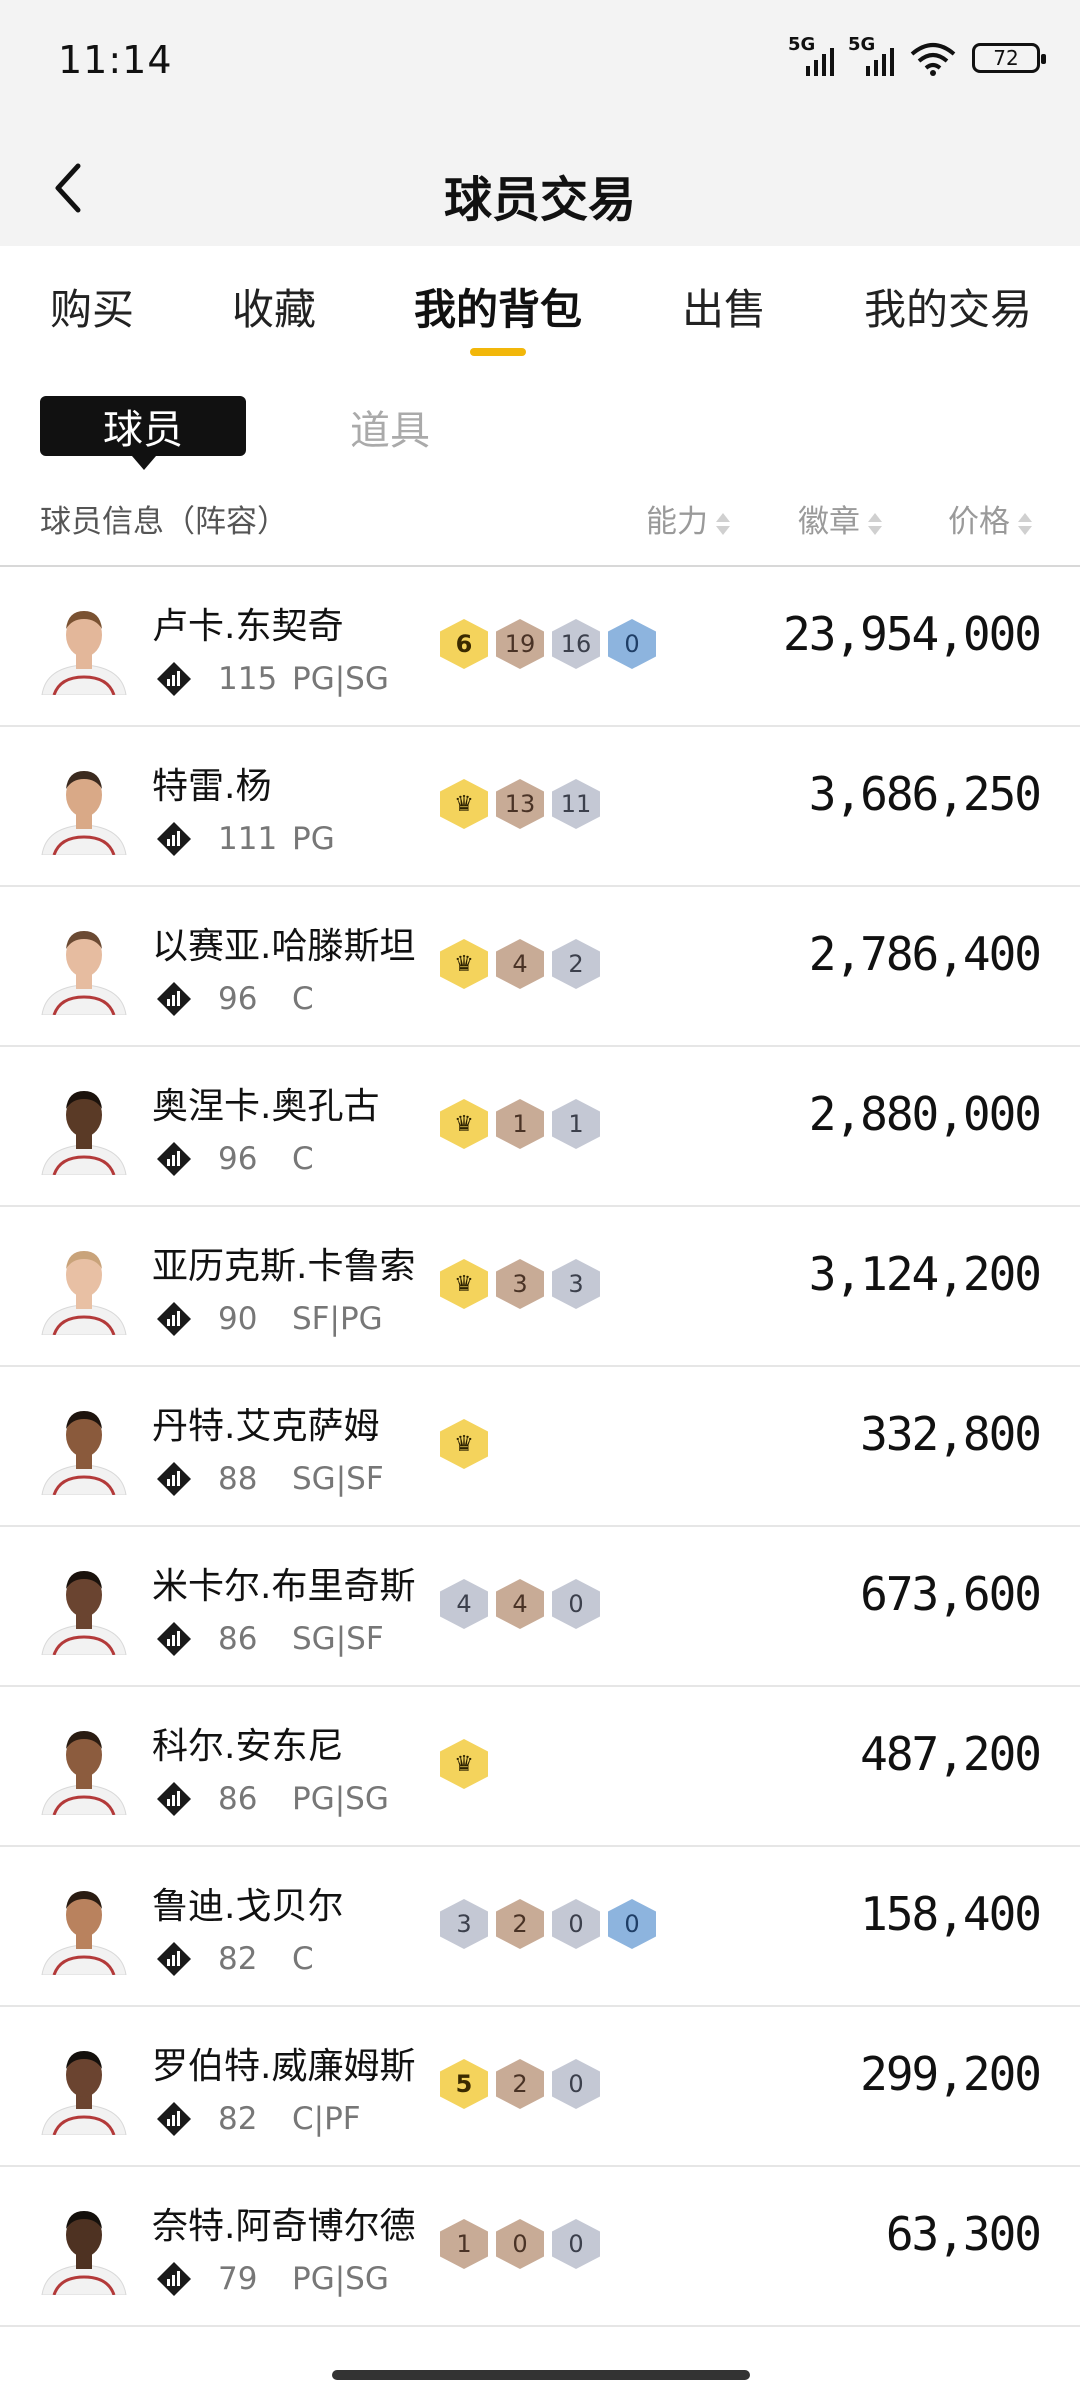 The width and height of the screenshot is (1080, 2400). I want to click on player-price: 2,786,400, so click(925, 954).